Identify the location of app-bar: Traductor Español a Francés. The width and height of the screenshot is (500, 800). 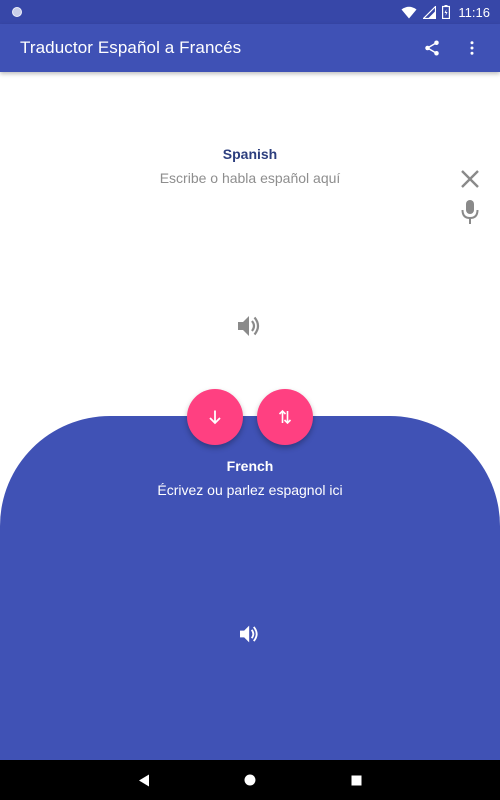
(250, 48).